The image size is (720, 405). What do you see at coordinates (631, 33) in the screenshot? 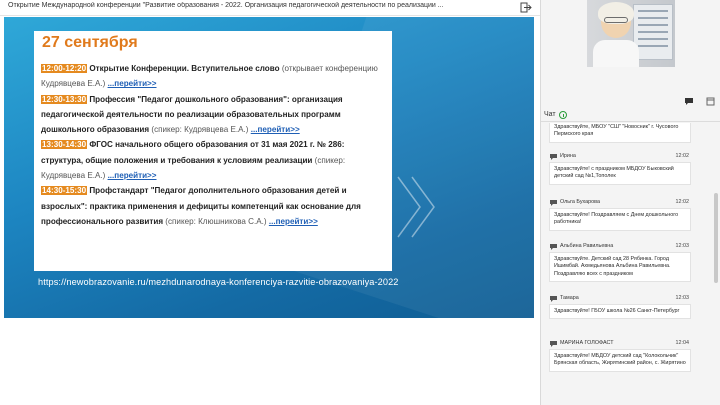
I see `speaker-video` at bounding box center [631, 33].